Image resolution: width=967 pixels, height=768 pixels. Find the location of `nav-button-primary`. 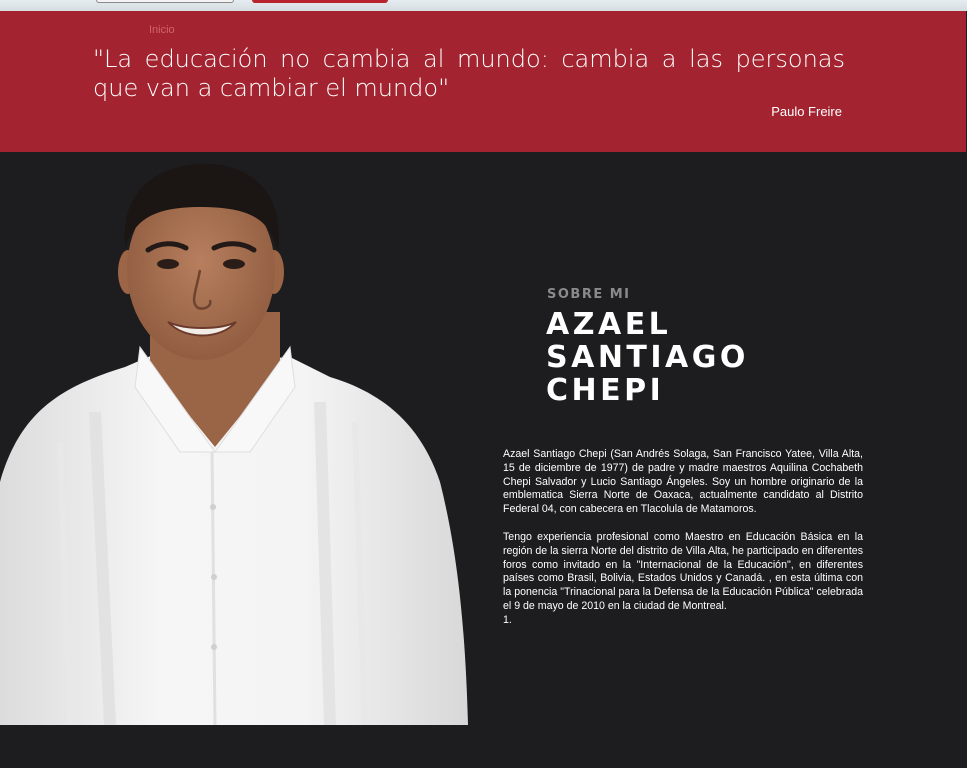

nav-button-primary is located at coordinates (320, 1).